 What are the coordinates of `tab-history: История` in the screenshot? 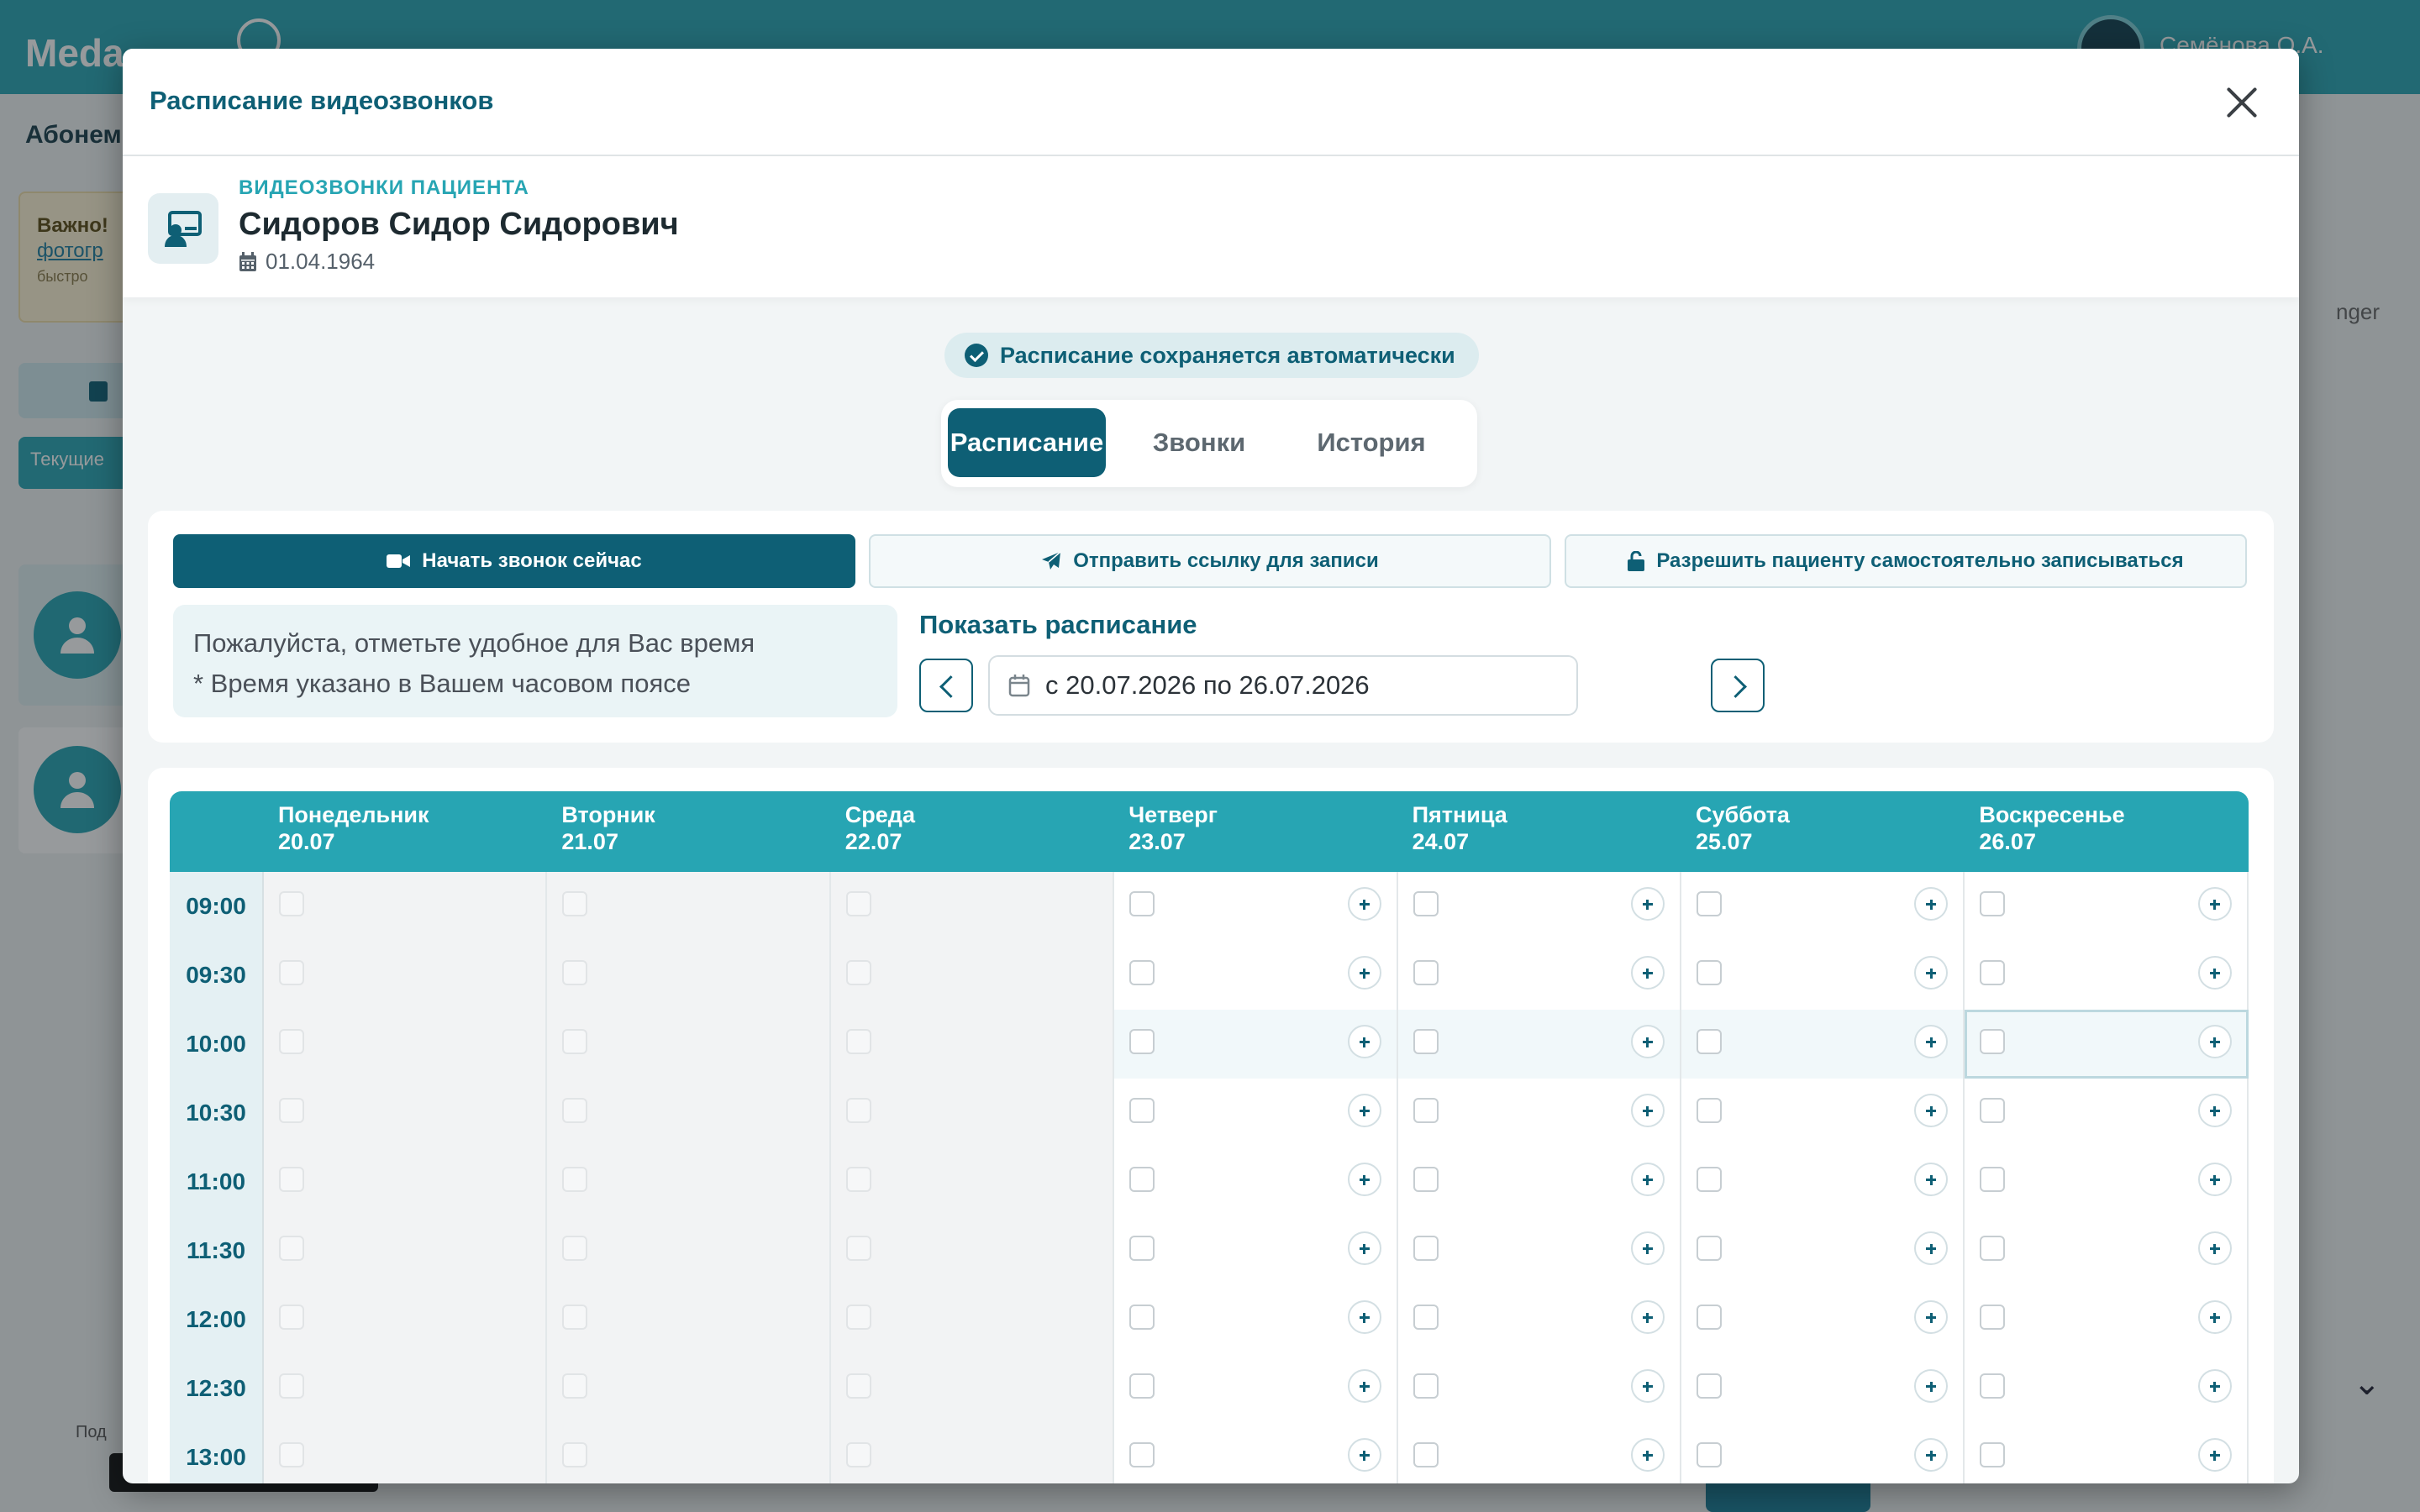 It's located at (1371, 442).